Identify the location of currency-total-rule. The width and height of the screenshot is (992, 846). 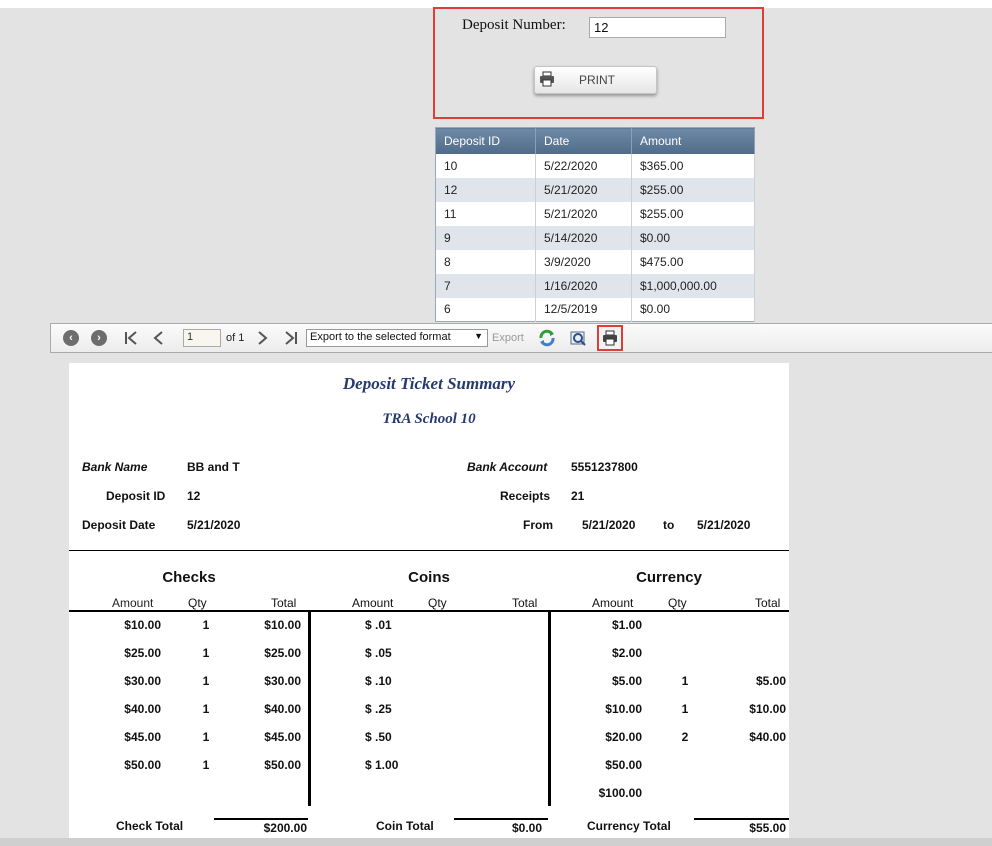
(741, 819).